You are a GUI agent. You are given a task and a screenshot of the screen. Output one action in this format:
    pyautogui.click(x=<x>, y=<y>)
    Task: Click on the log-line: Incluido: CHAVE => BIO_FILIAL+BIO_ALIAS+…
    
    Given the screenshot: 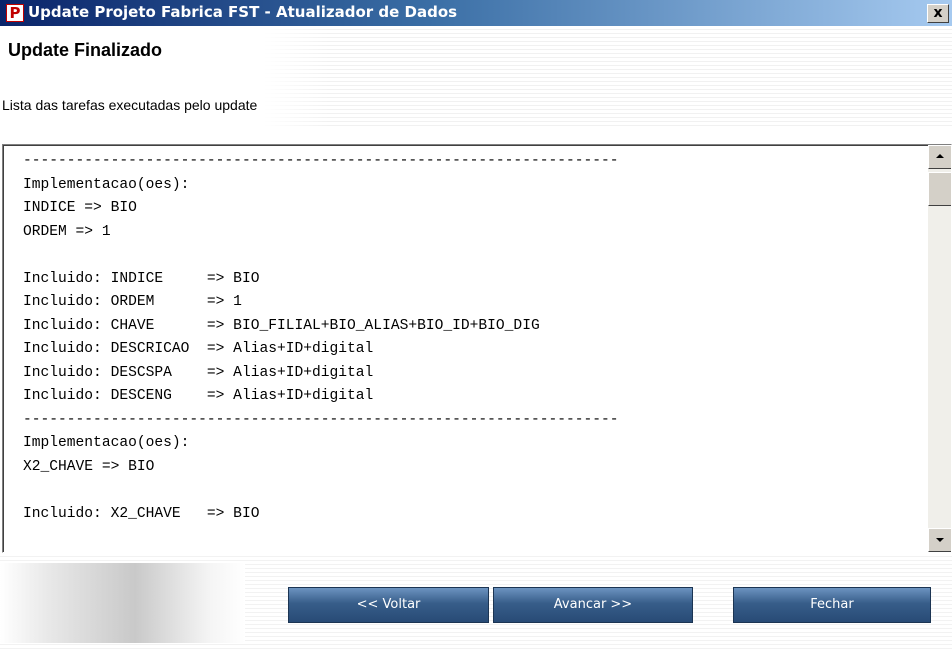 What is the action you would take?
    pyautogui.click(x=281, y=325)
    